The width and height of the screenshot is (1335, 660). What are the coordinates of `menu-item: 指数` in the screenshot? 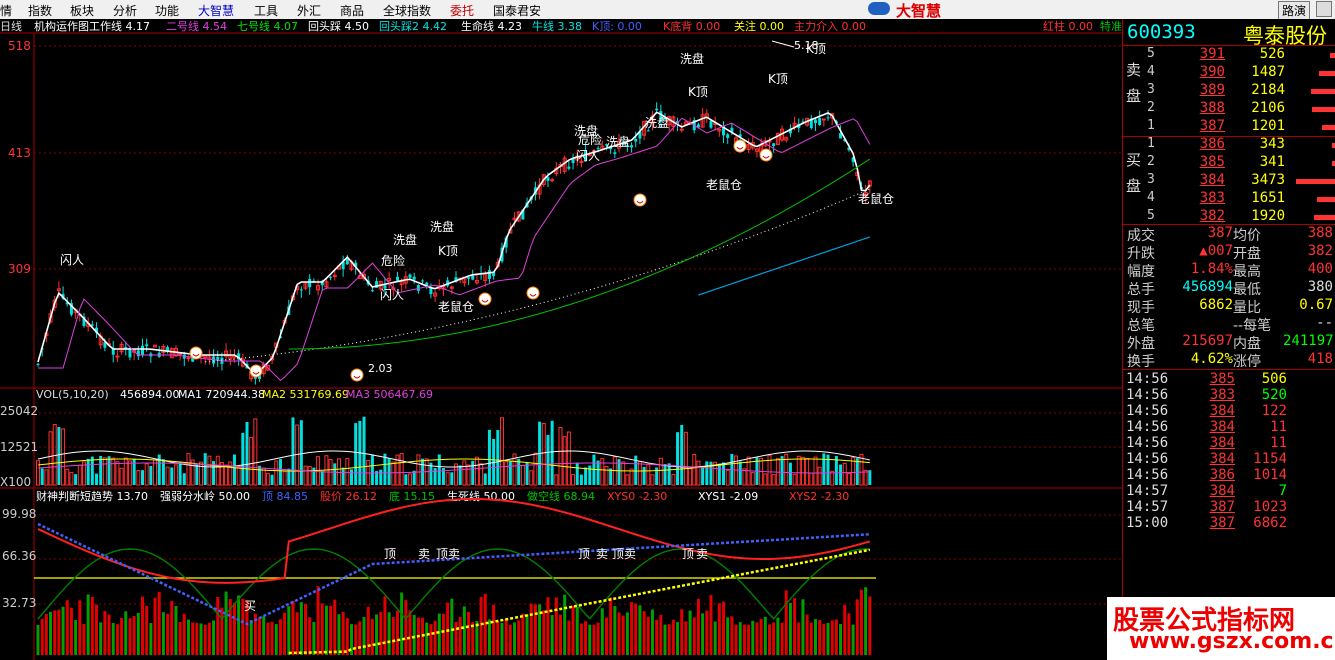 It's located at (40, 10).